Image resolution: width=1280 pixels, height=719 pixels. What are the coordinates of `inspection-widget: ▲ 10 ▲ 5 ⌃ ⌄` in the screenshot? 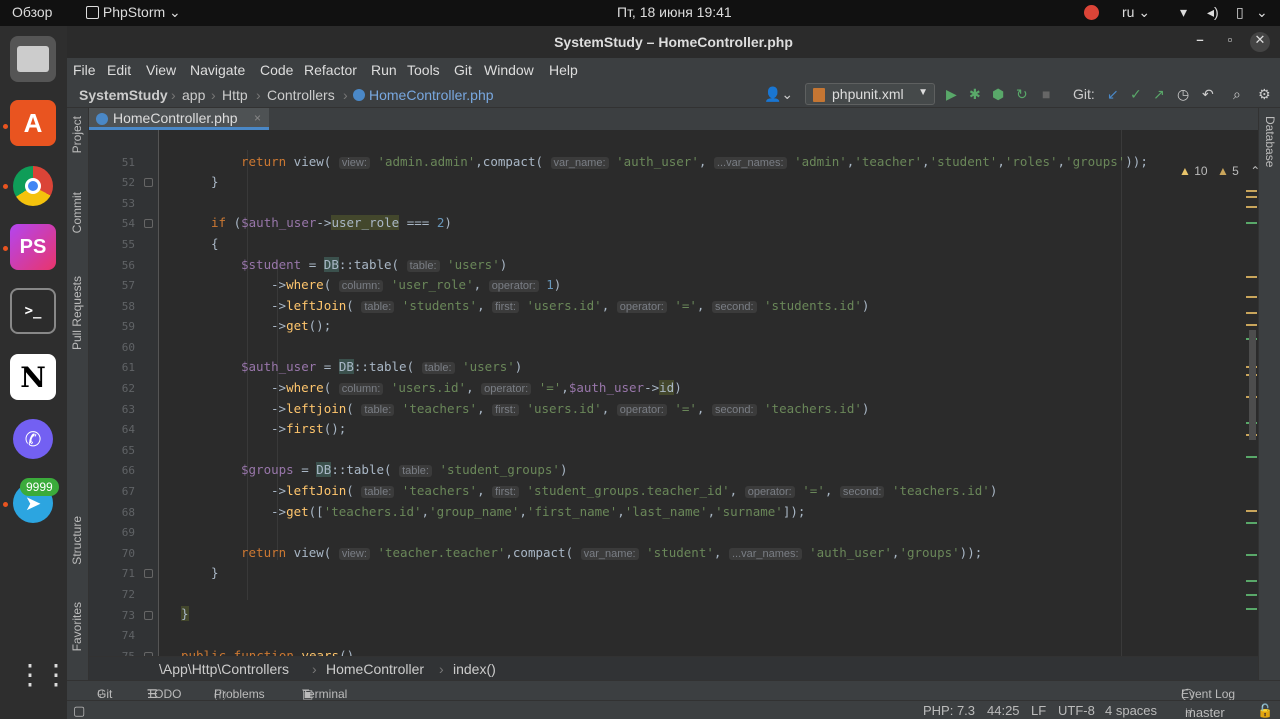 It's located at (1218, 171).